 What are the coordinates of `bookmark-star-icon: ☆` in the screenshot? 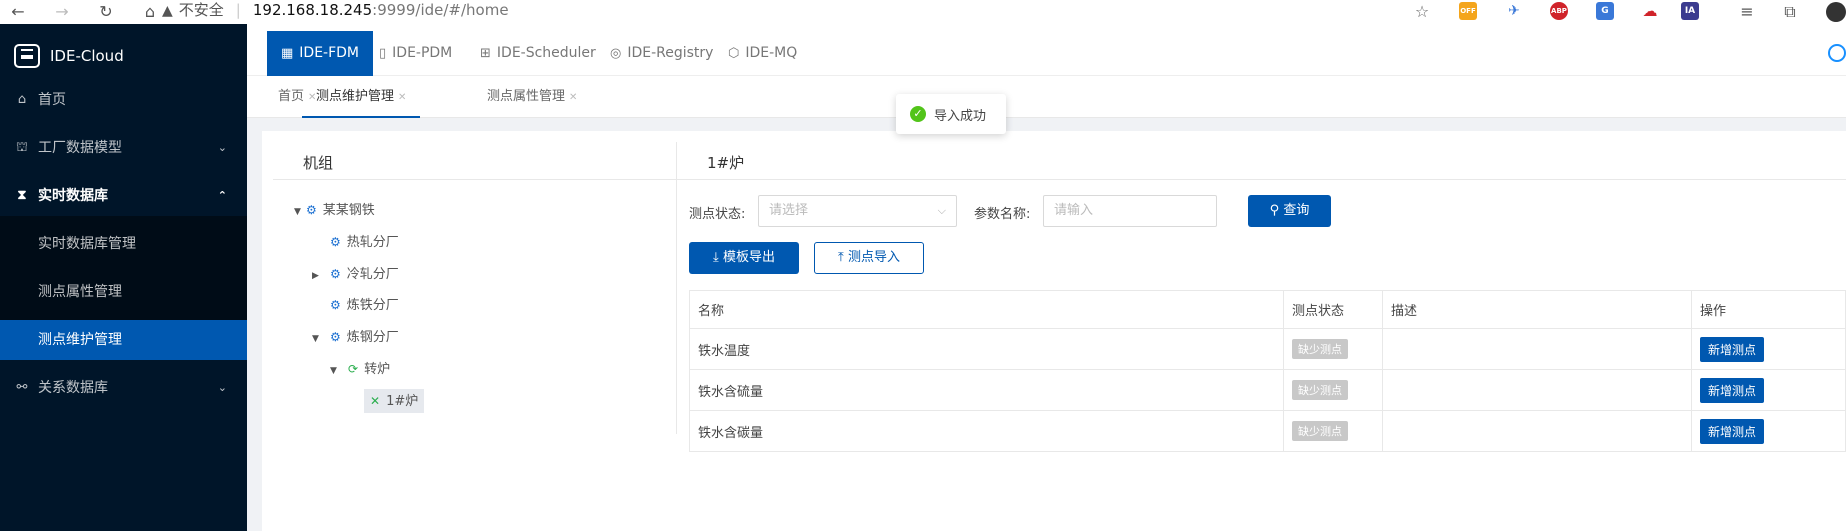 It's located at (1422, 12).